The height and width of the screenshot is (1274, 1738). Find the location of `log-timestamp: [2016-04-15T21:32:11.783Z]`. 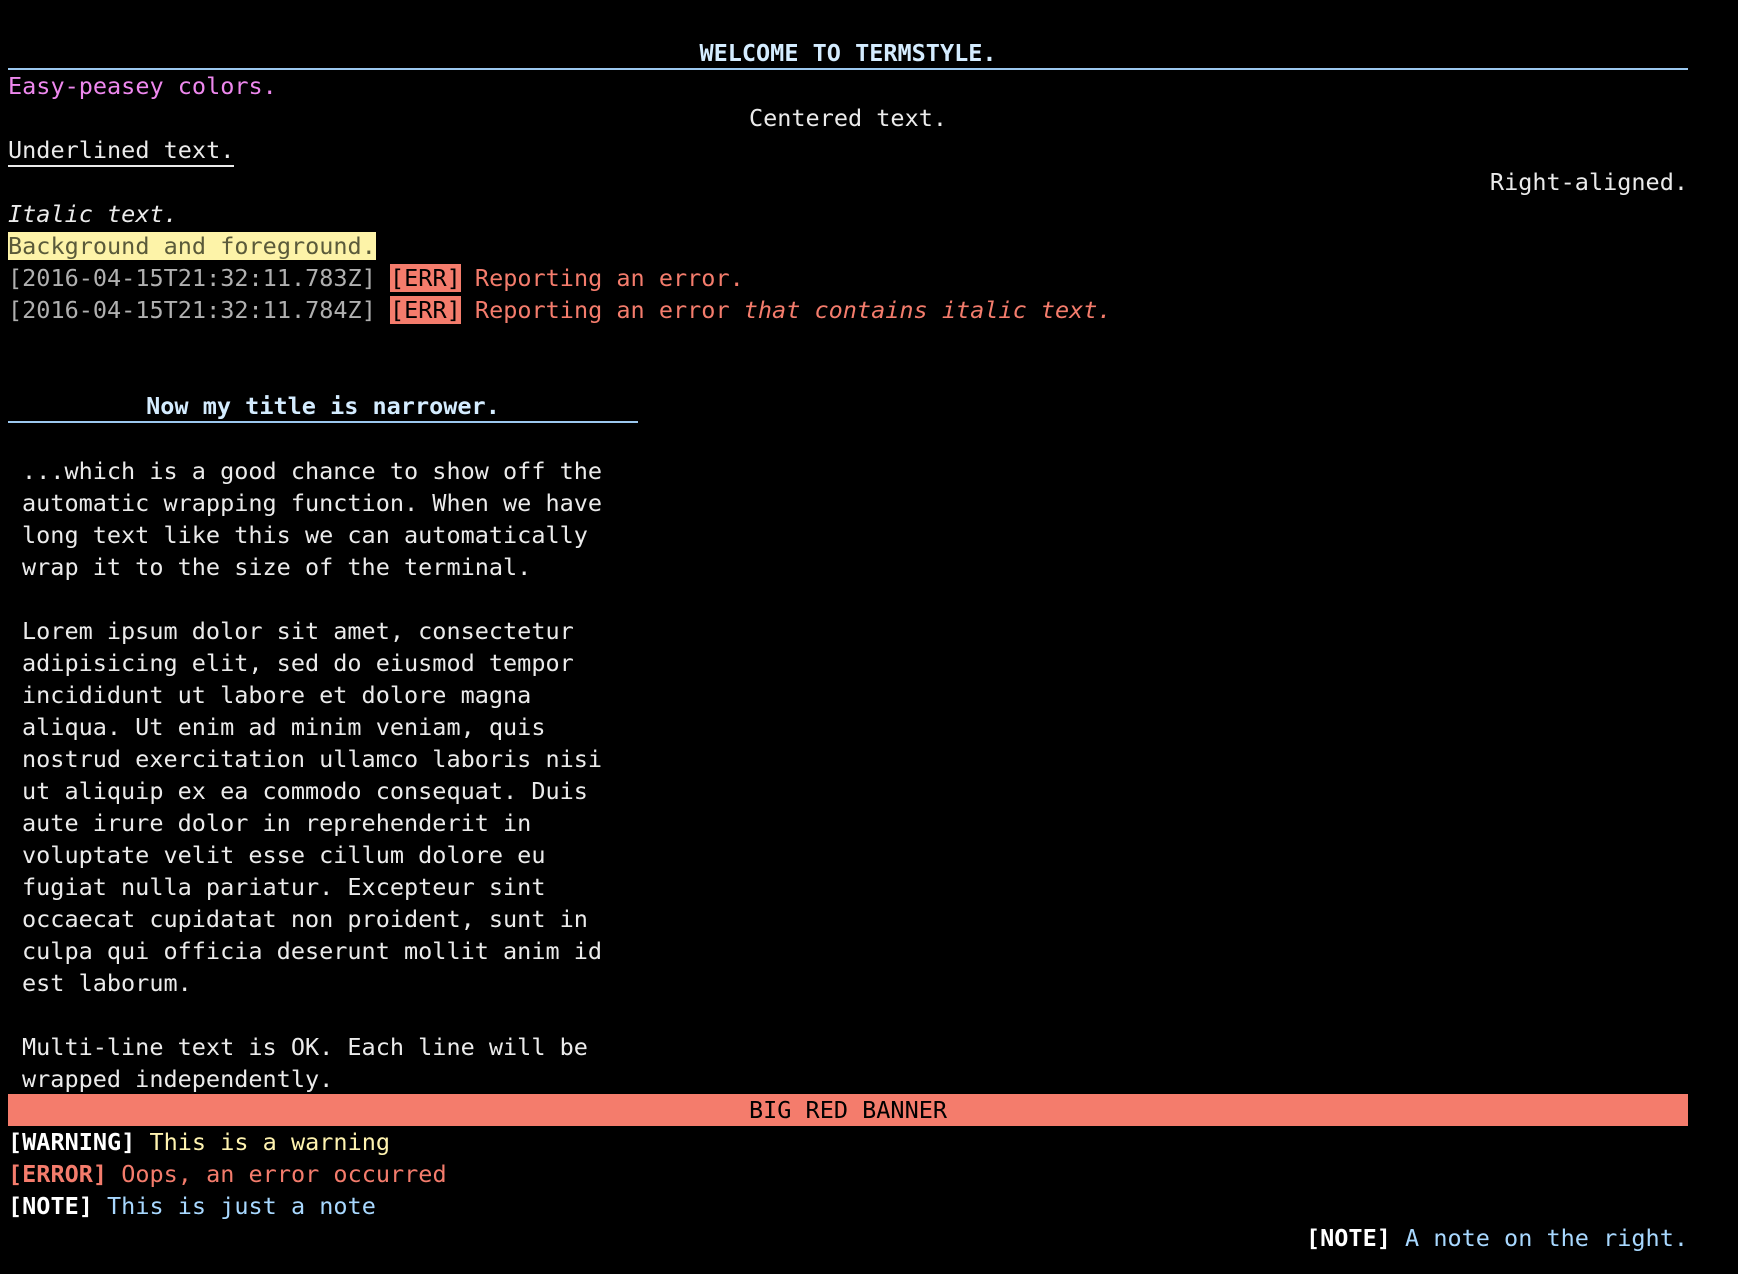

log-timestamp: [2016-04-15T21:32:11.783Z] is located at coordinates (192, 278).